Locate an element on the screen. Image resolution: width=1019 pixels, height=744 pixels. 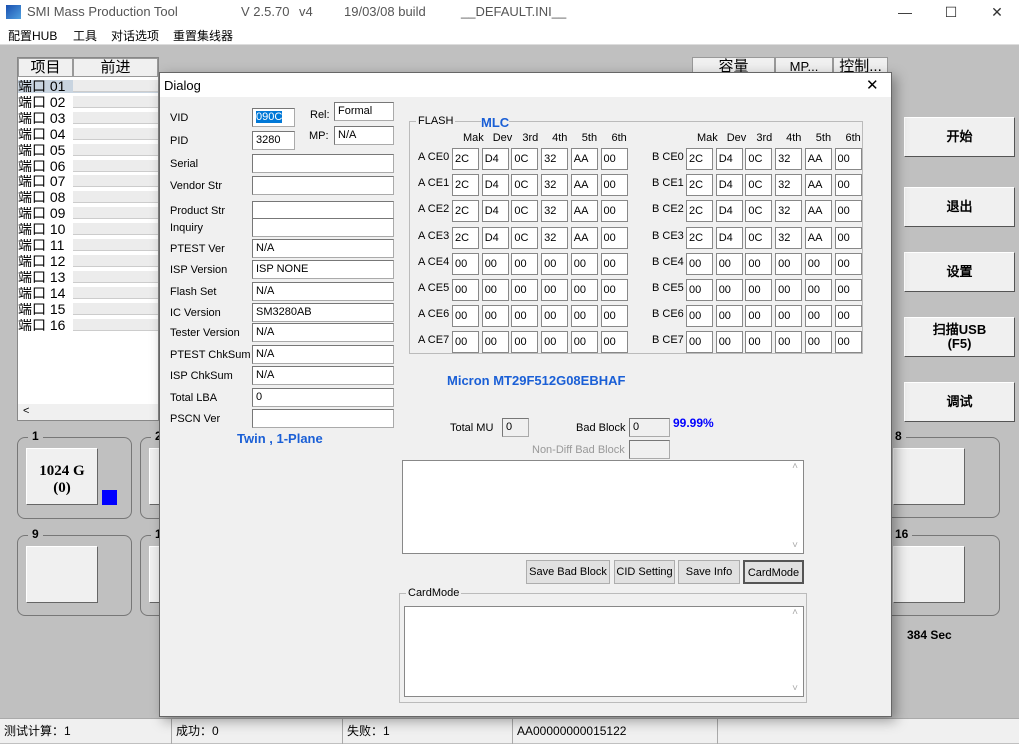
close-button: ✕ is located at coordinates (996, 12).